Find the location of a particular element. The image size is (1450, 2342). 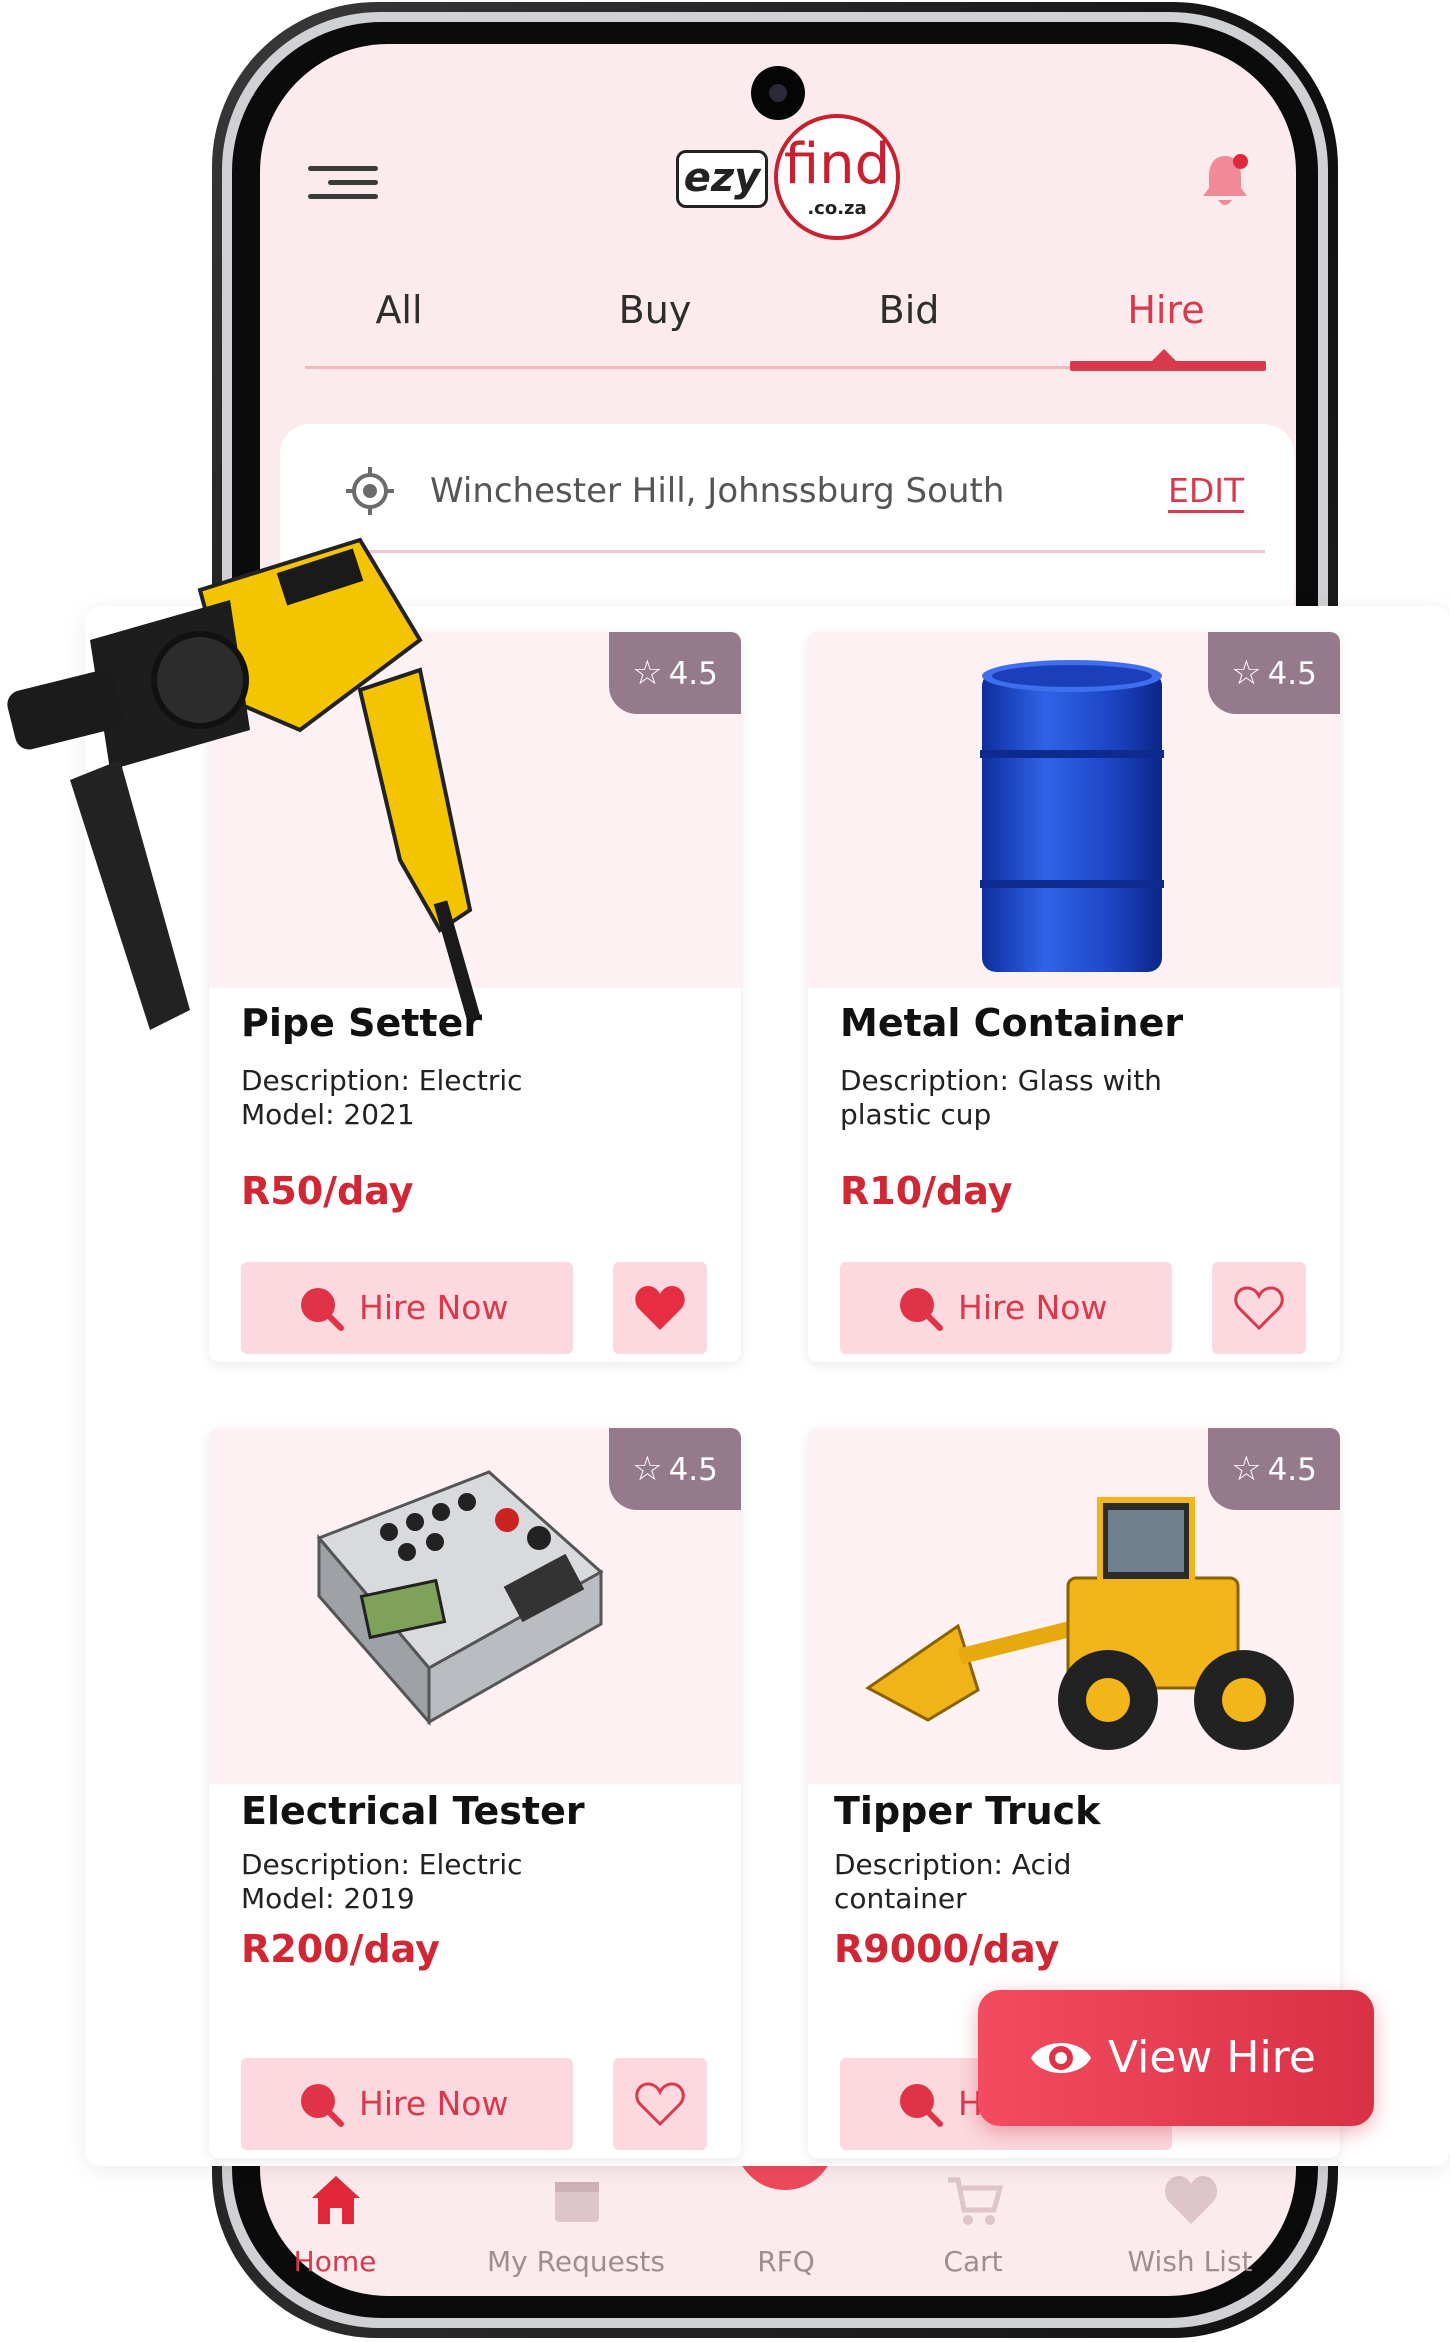

description-line: container is located at coordinates (900, 1898).